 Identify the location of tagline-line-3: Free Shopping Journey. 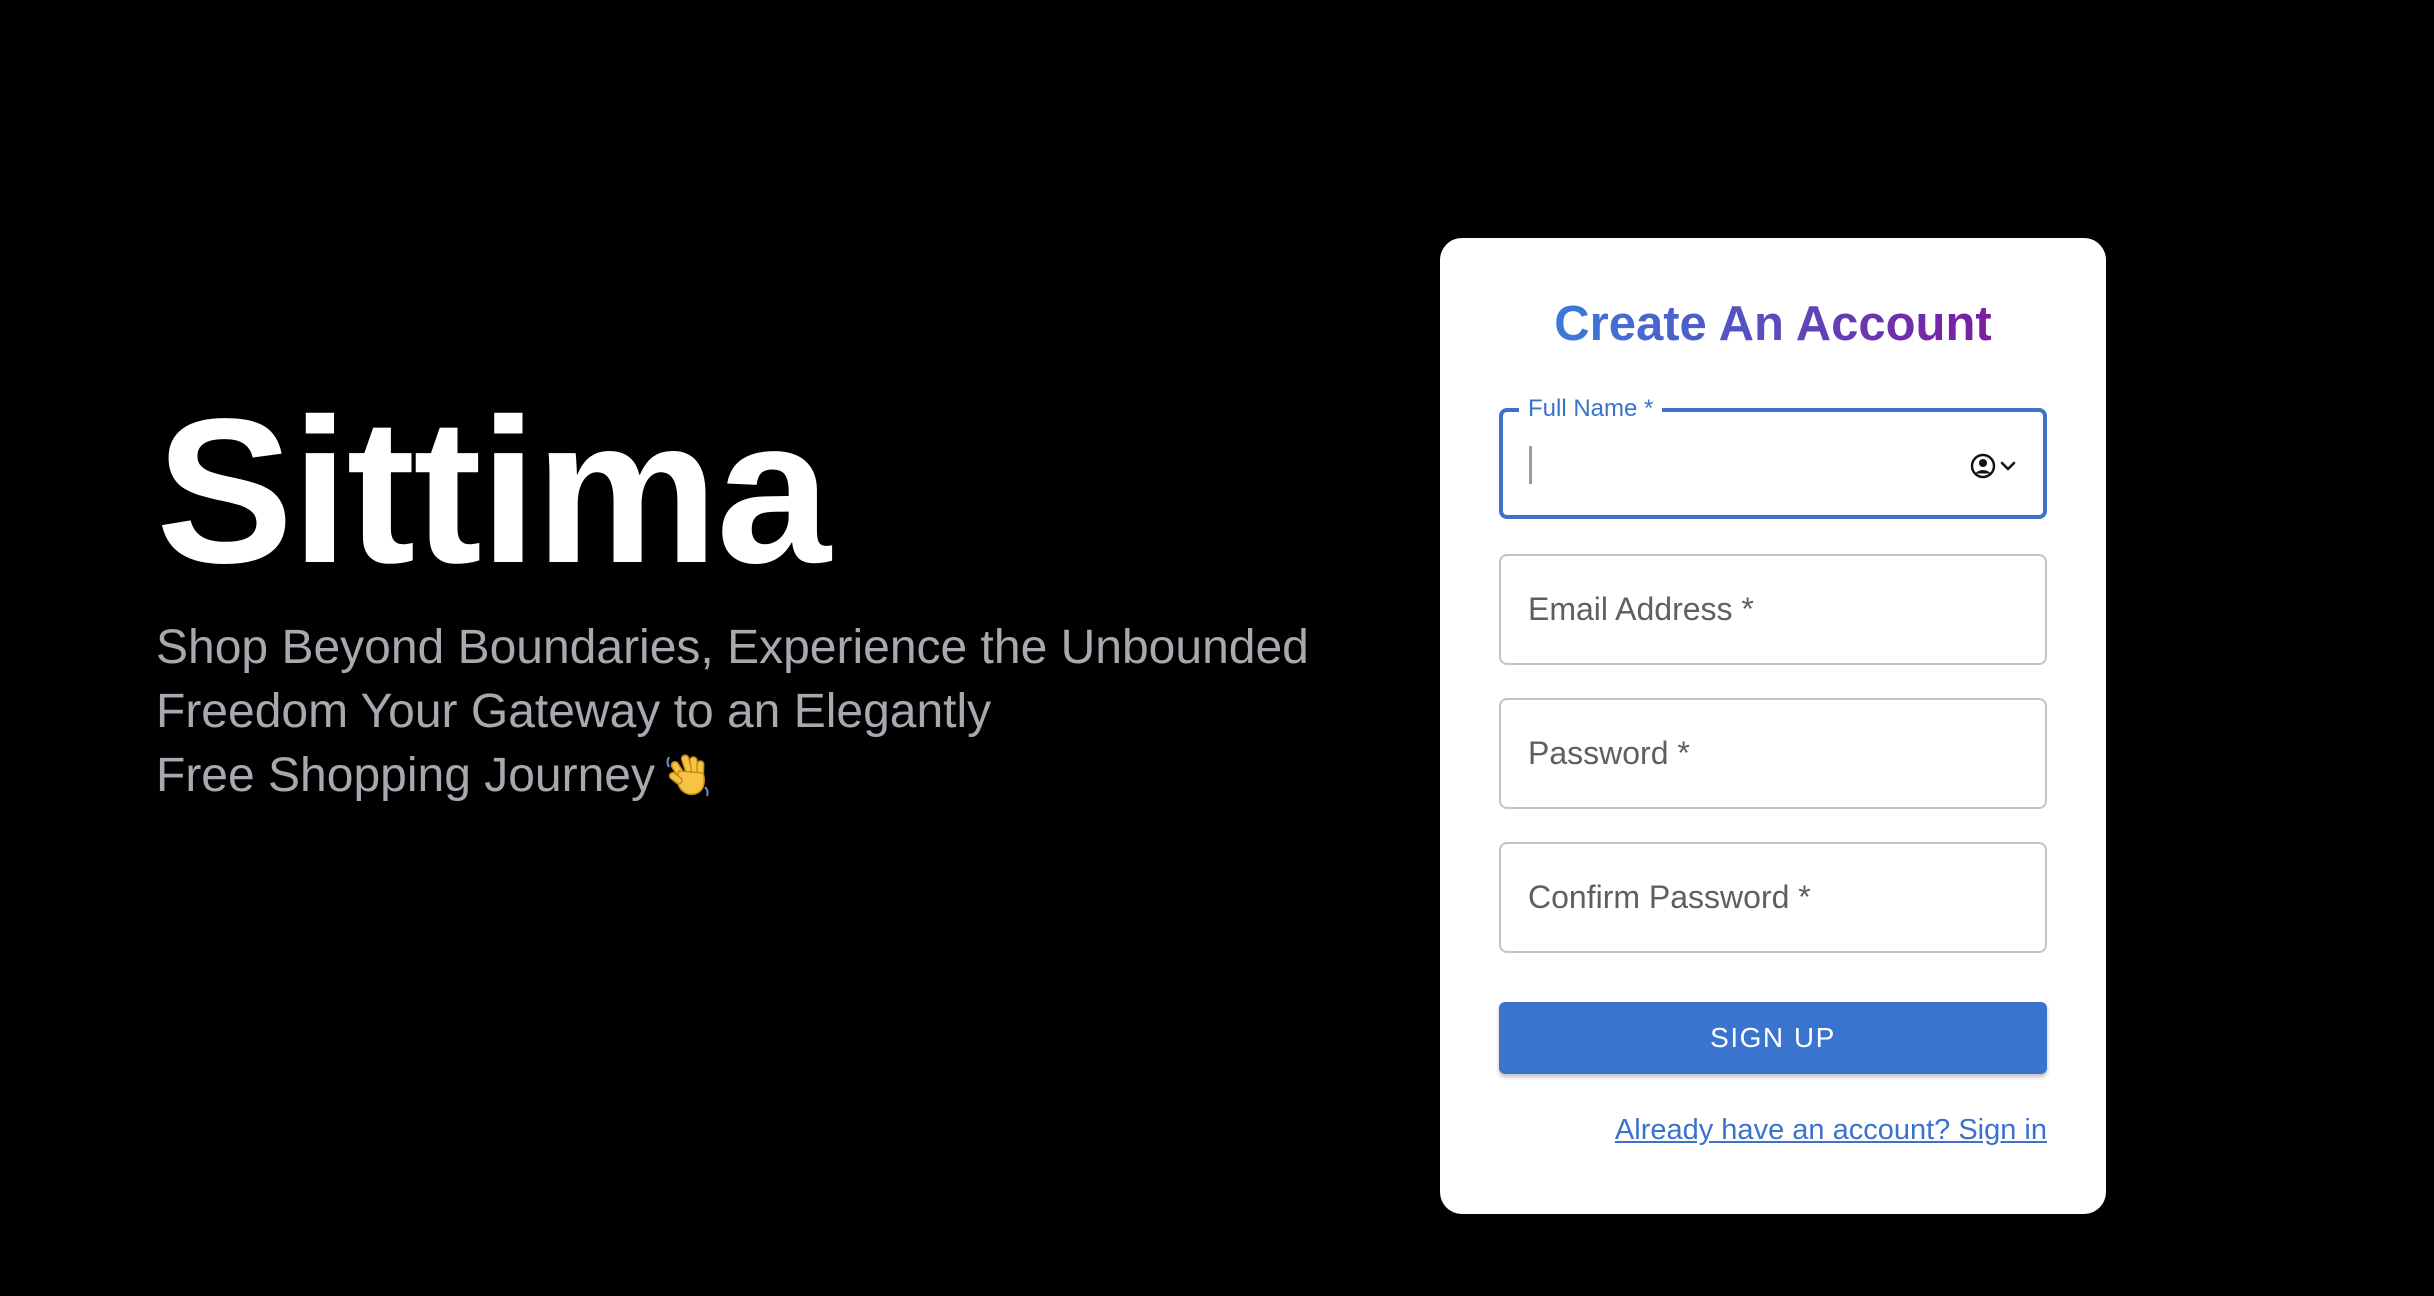
(405, 775).